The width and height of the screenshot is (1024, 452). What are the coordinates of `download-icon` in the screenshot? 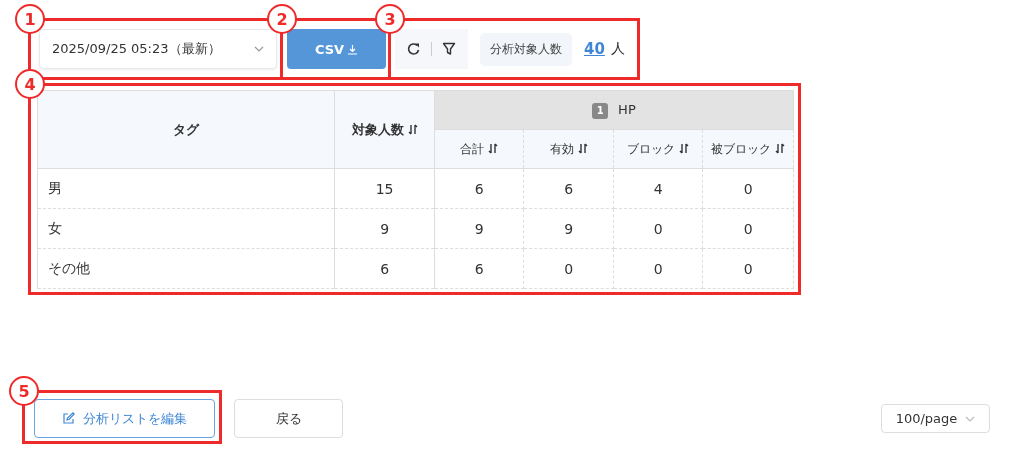 It's located at (353, 49).